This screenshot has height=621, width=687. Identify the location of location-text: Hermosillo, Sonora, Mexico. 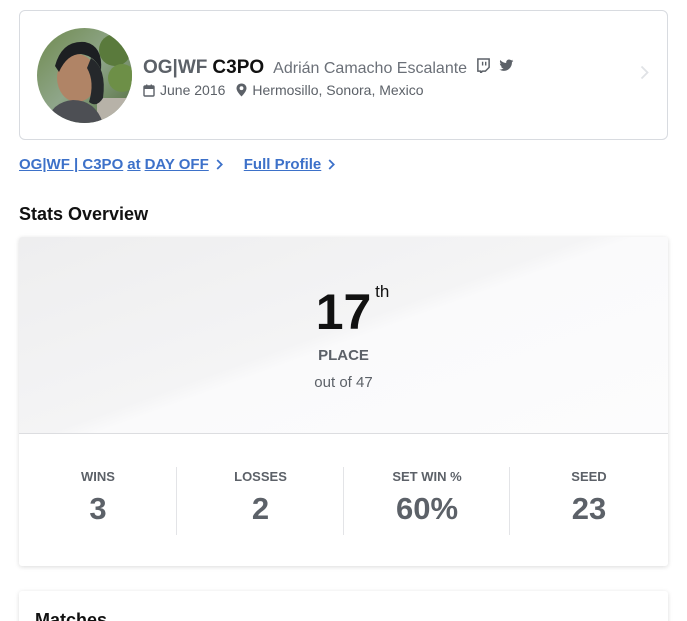
(338, 90).